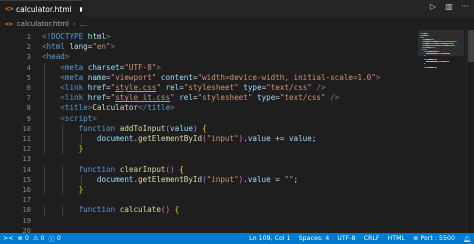  I want to click on token-tag: head, so click(55, 57).